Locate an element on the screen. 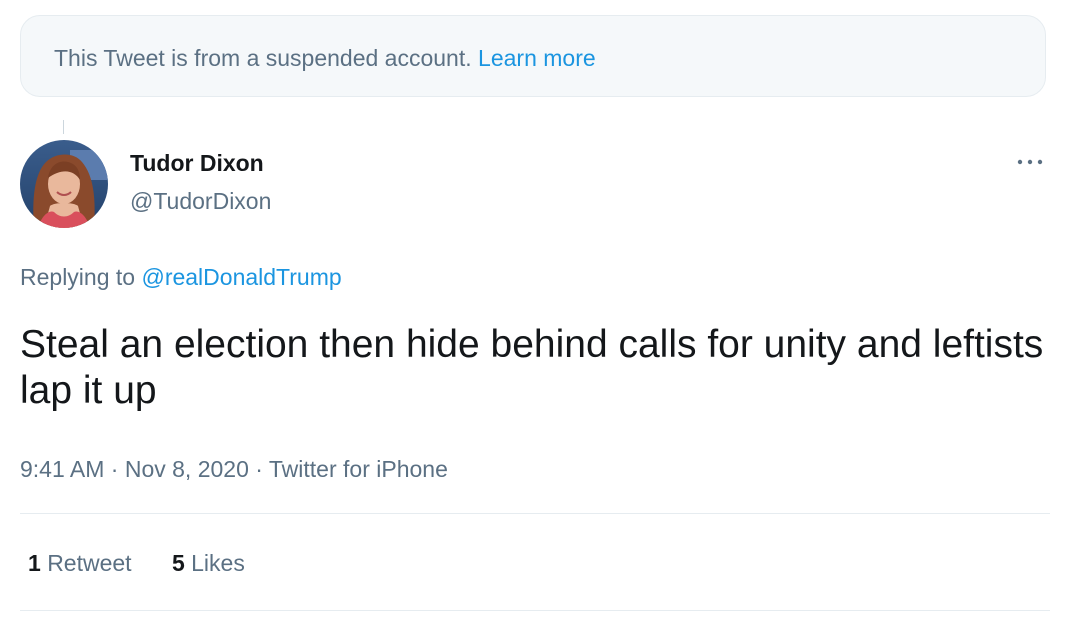 The width and height of the screenshot is (1074, 630). divider-top is located at coordinates (535, 513).